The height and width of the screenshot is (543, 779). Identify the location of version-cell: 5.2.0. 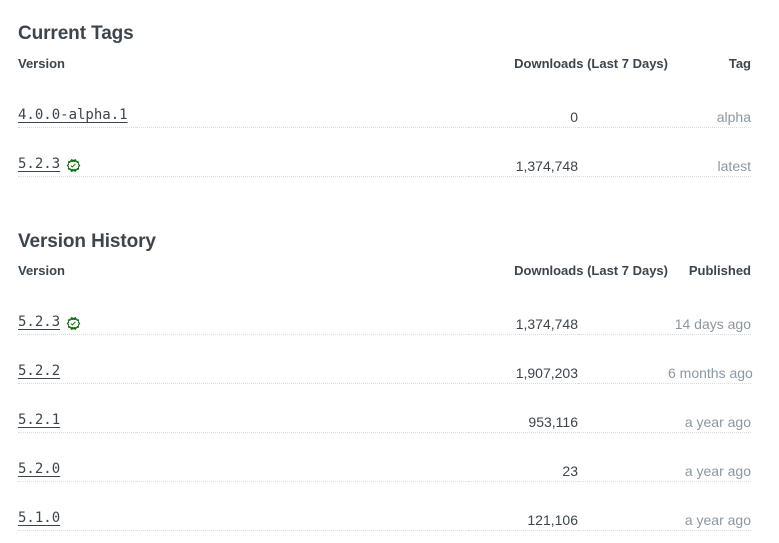
(77, 457).